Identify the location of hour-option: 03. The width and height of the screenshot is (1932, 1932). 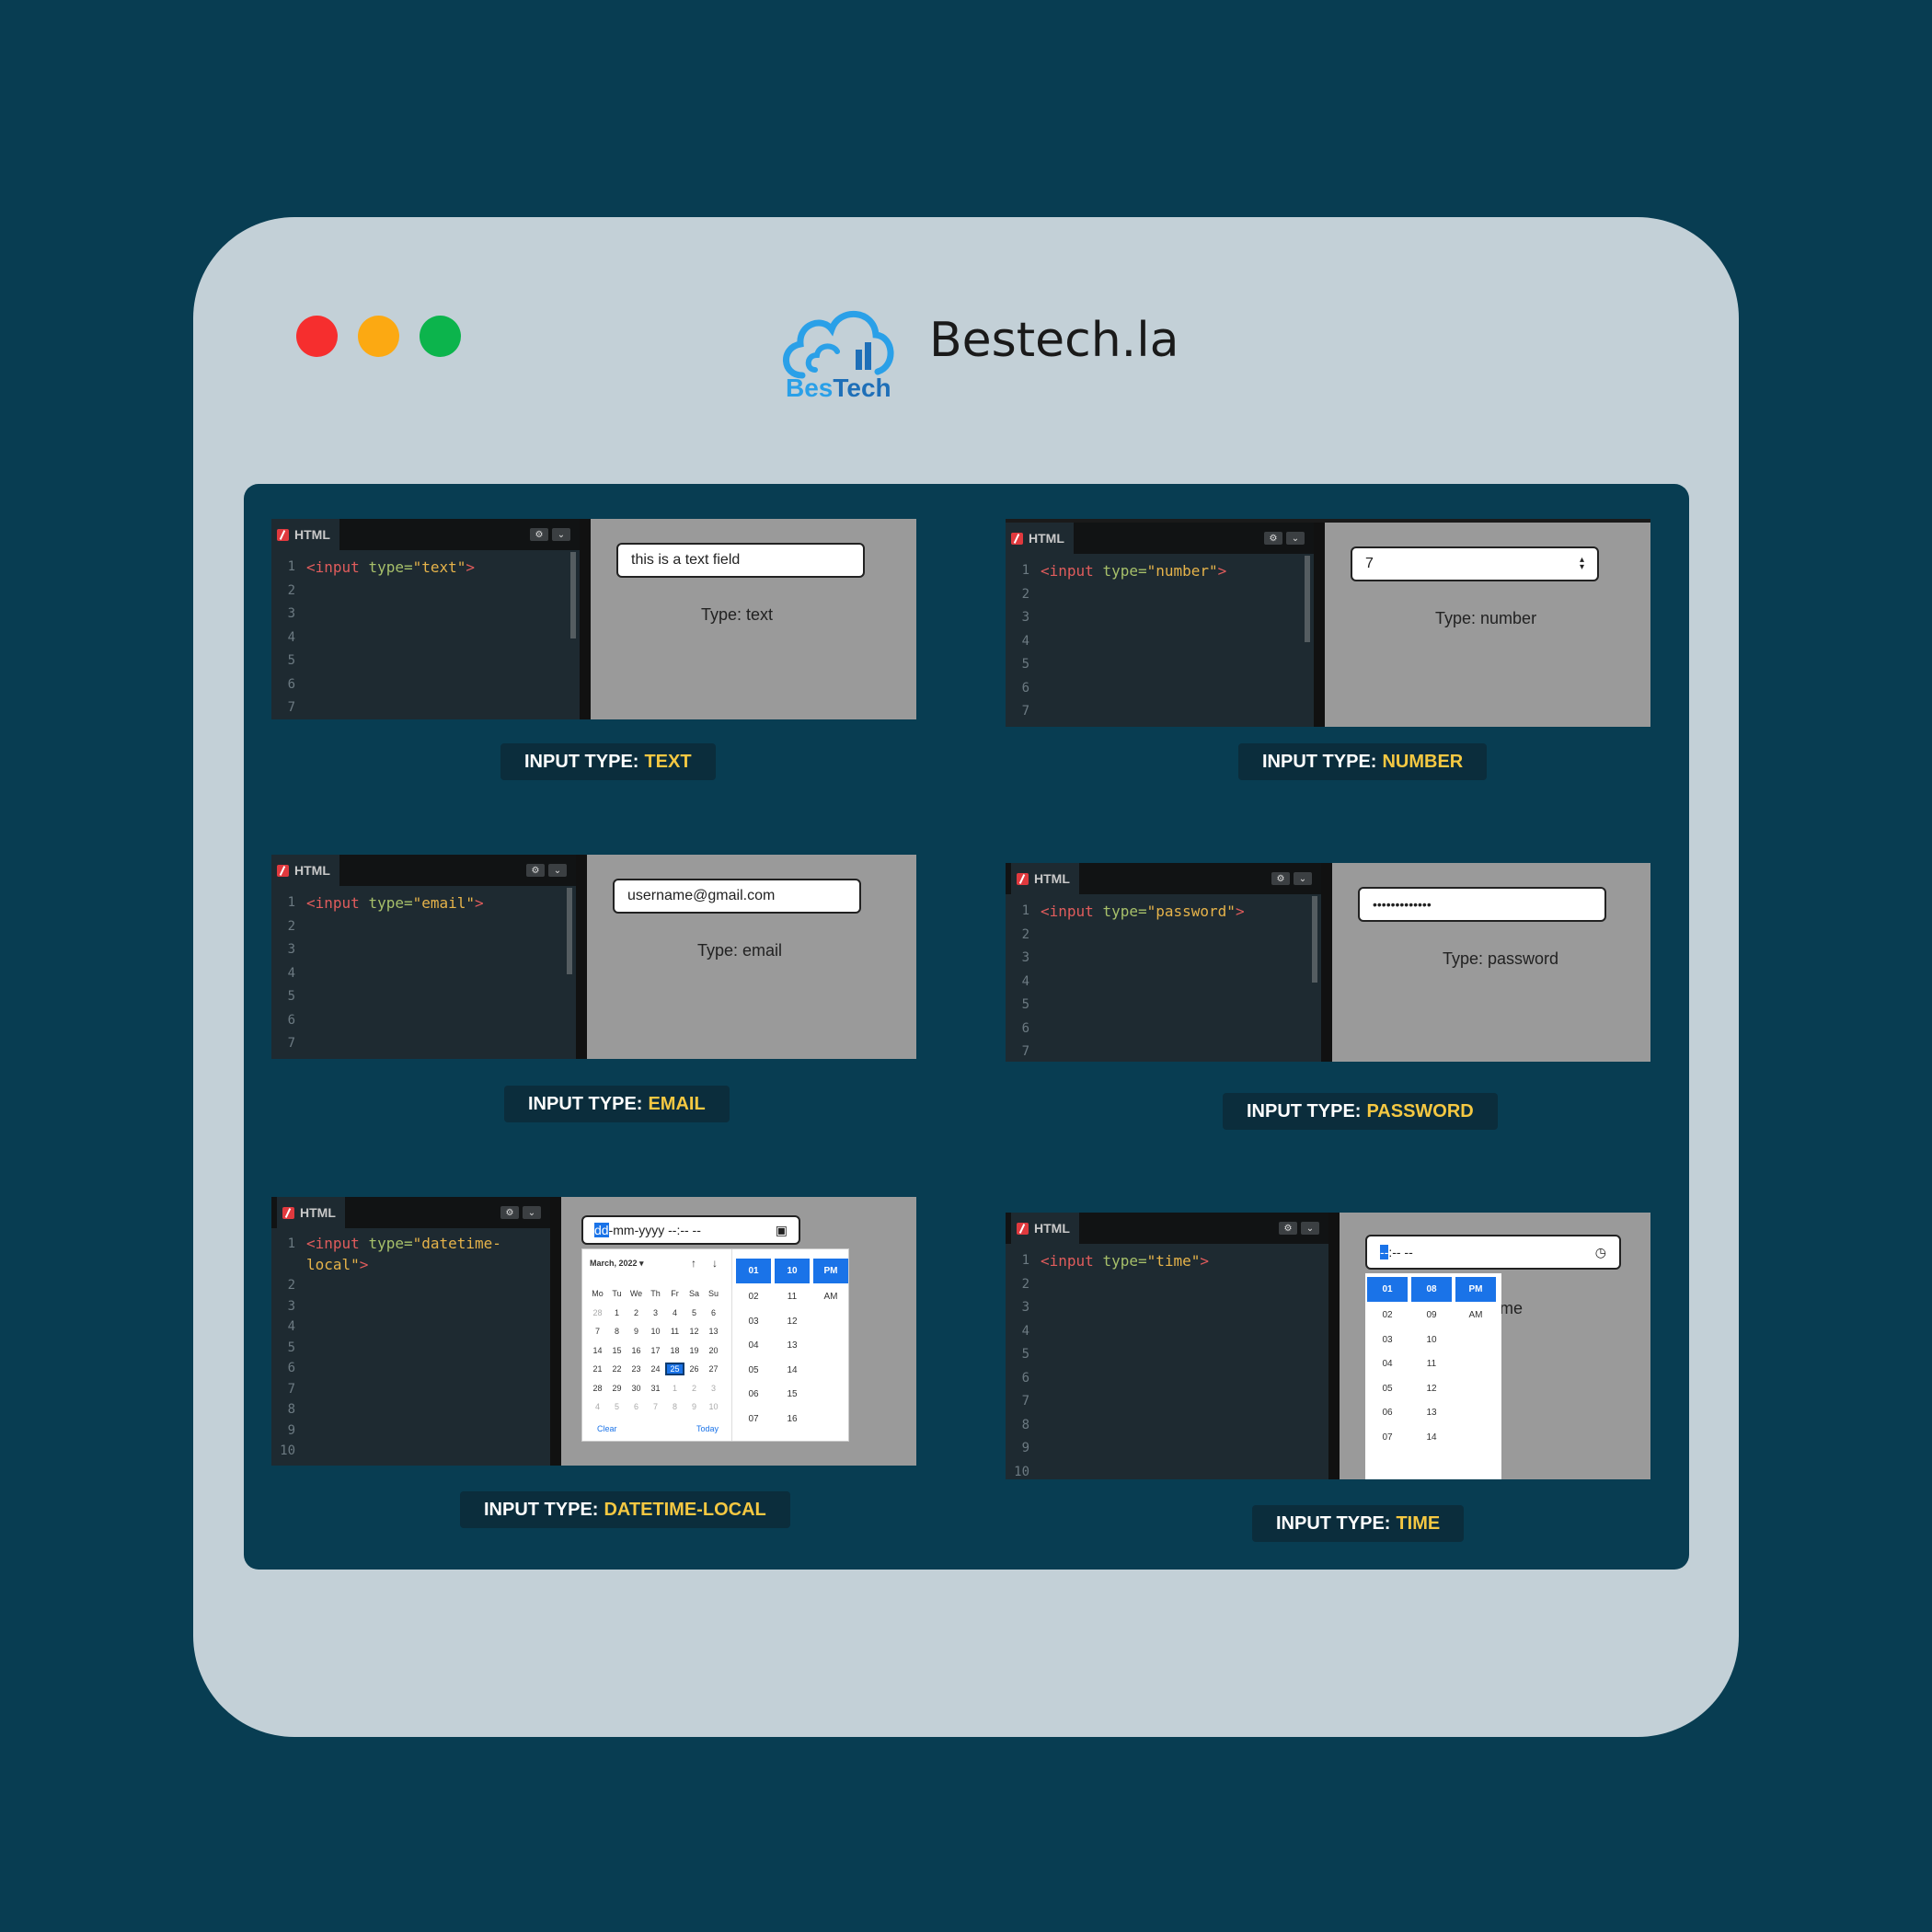
(1387, 1340).